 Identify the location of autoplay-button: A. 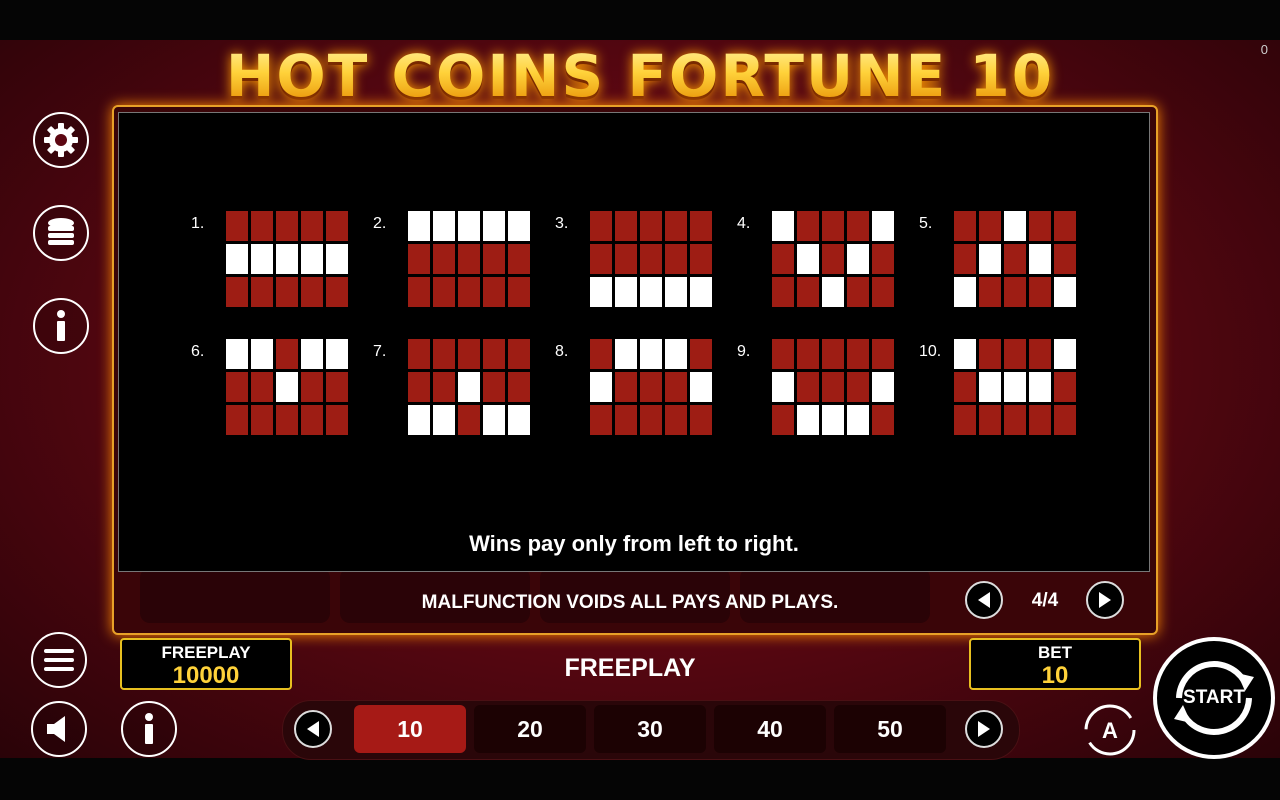
(1110, 730).